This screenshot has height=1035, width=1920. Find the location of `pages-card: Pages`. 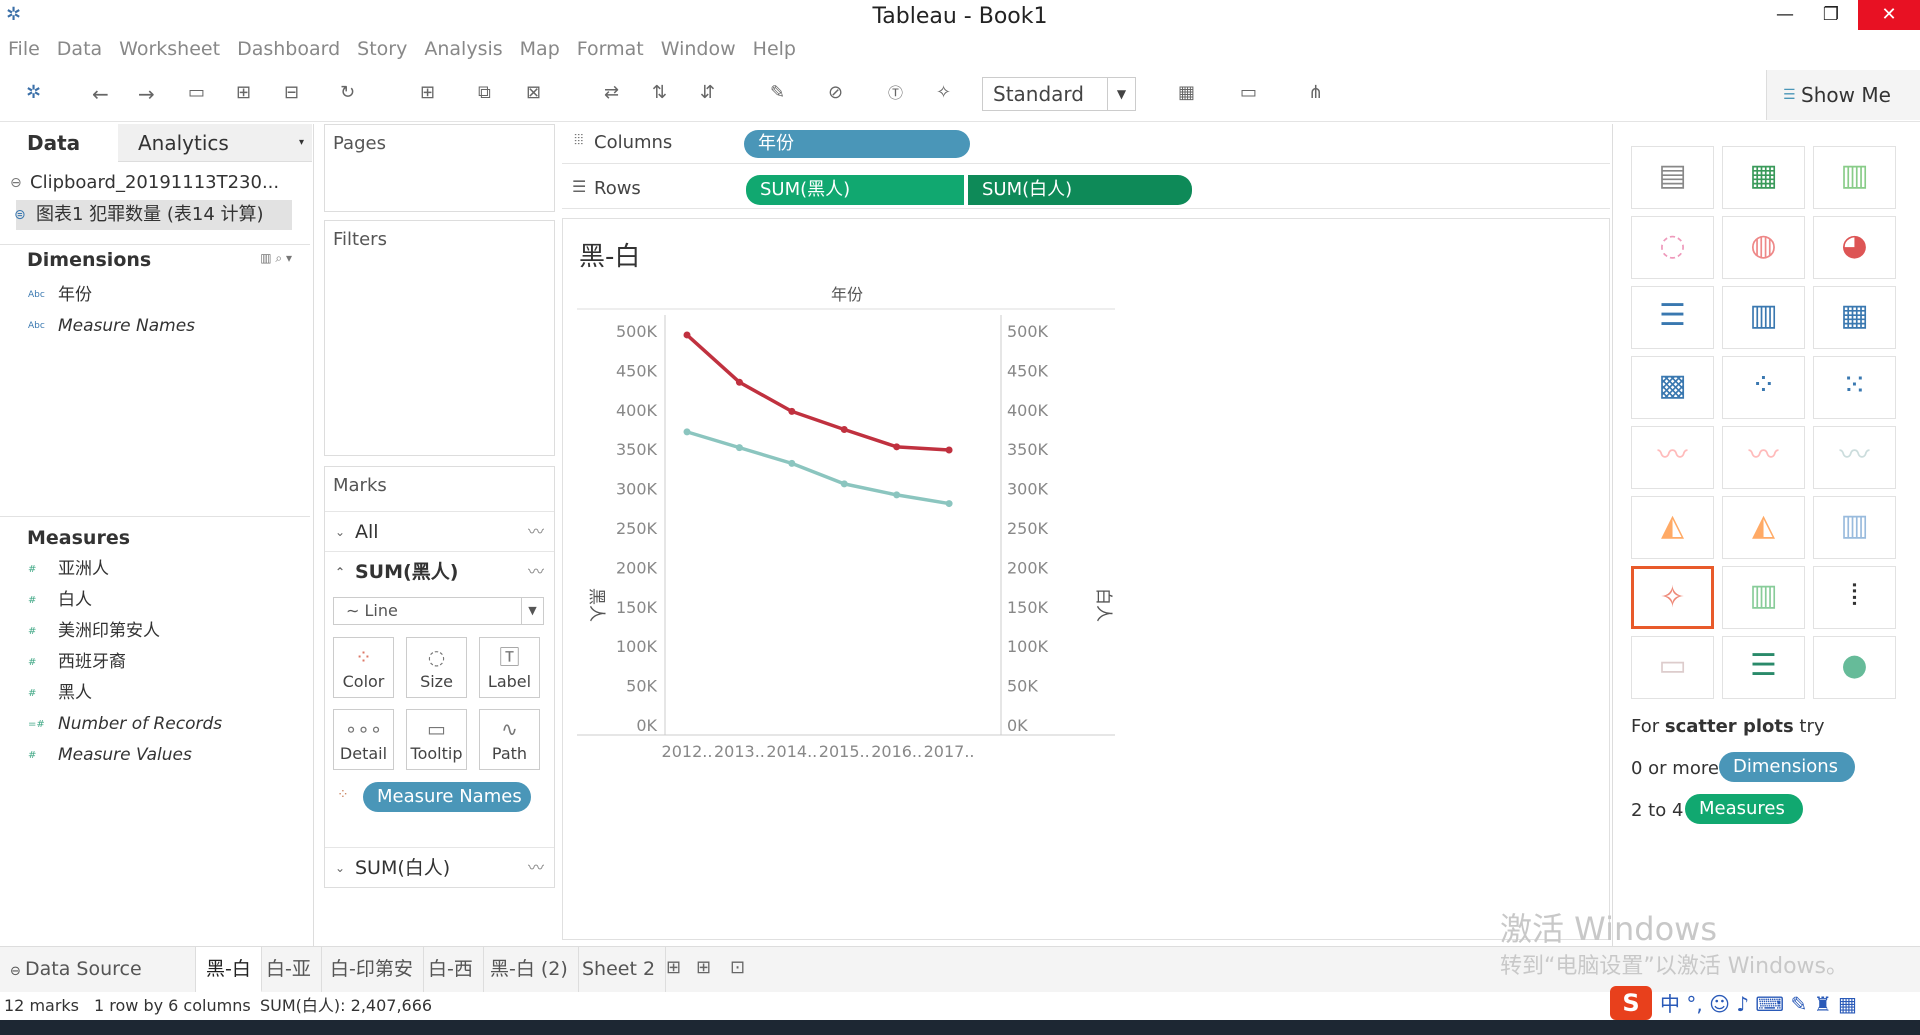

pages-card: Pages is located at coordinates (439, 168).